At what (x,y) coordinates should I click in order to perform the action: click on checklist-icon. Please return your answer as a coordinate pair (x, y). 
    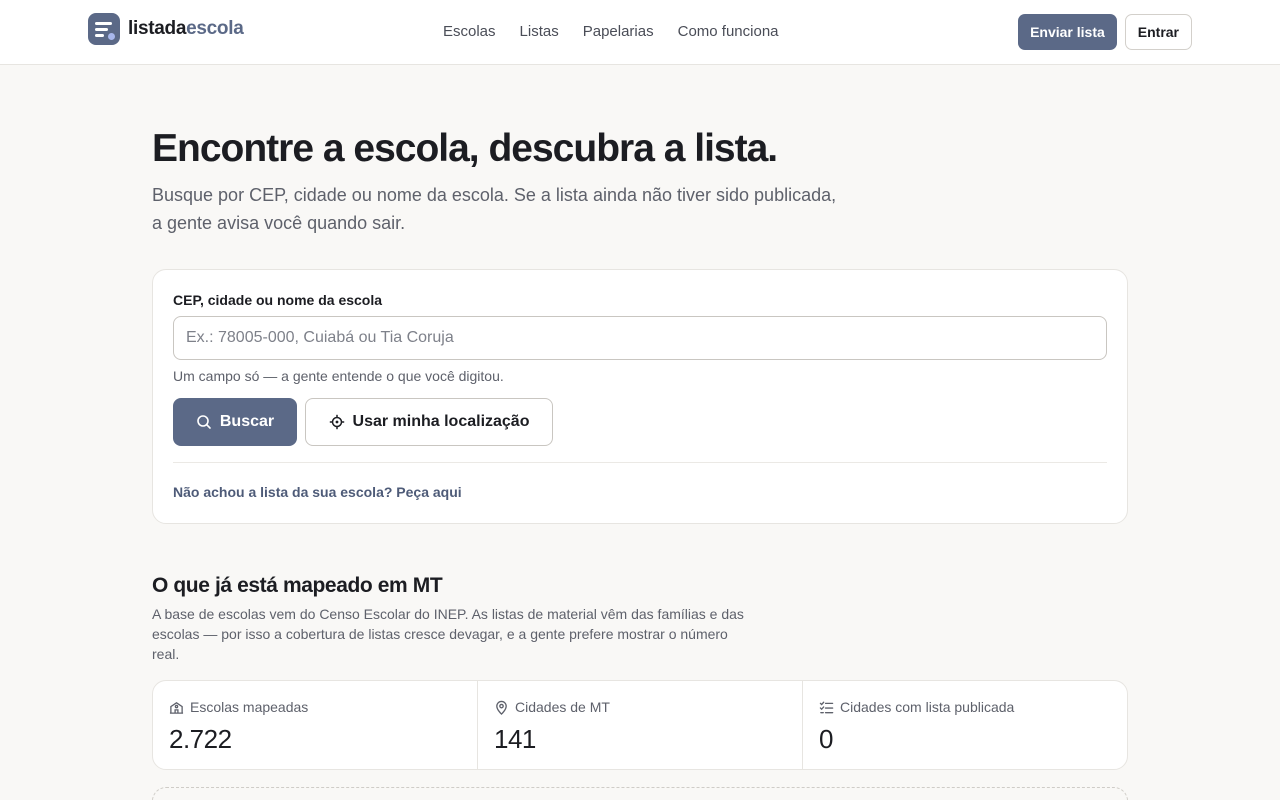
    Looking at the image, I should click on (826, 707).